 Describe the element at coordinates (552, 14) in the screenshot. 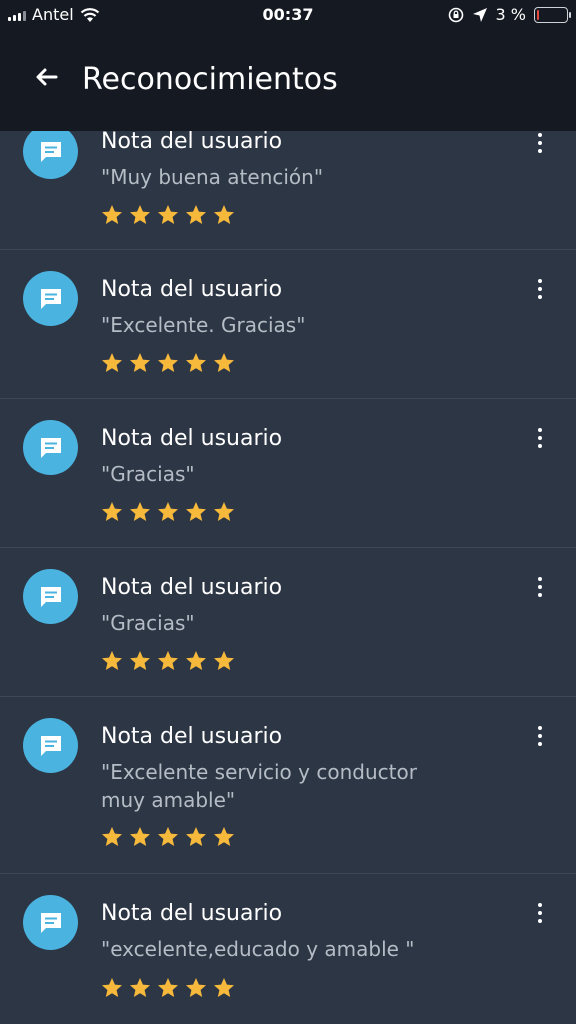

I see `battery-icon` at that location.